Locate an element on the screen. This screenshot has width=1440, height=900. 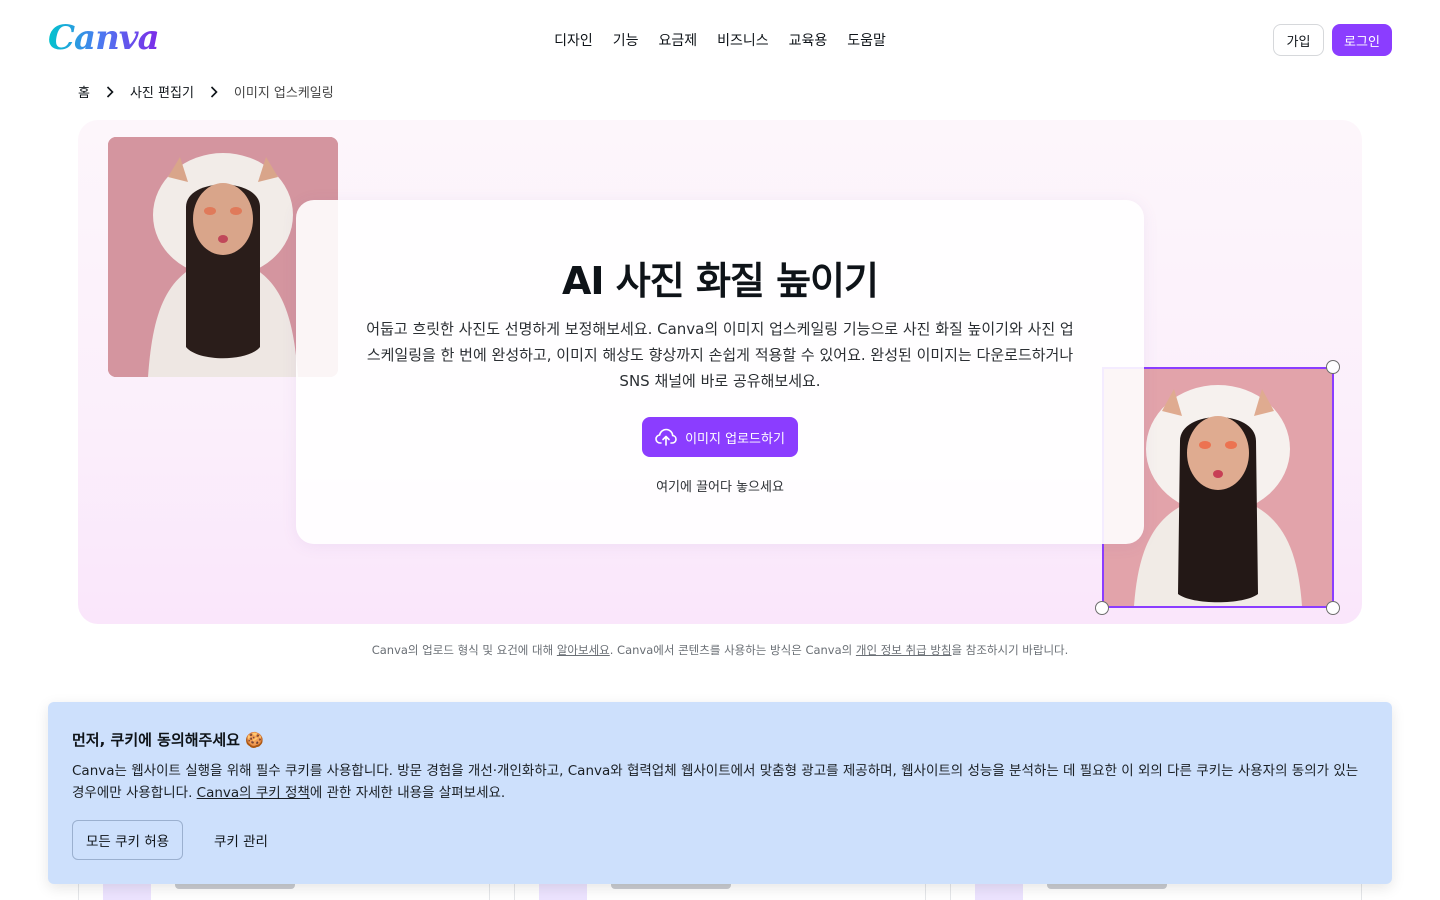
nav-item-education: 교육용 is located at coordinates (808, 40).